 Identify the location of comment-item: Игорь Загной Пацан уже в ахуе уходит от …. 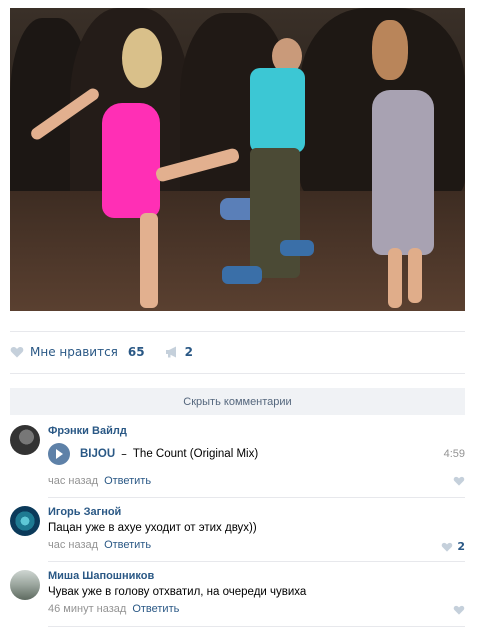
(237, 531).